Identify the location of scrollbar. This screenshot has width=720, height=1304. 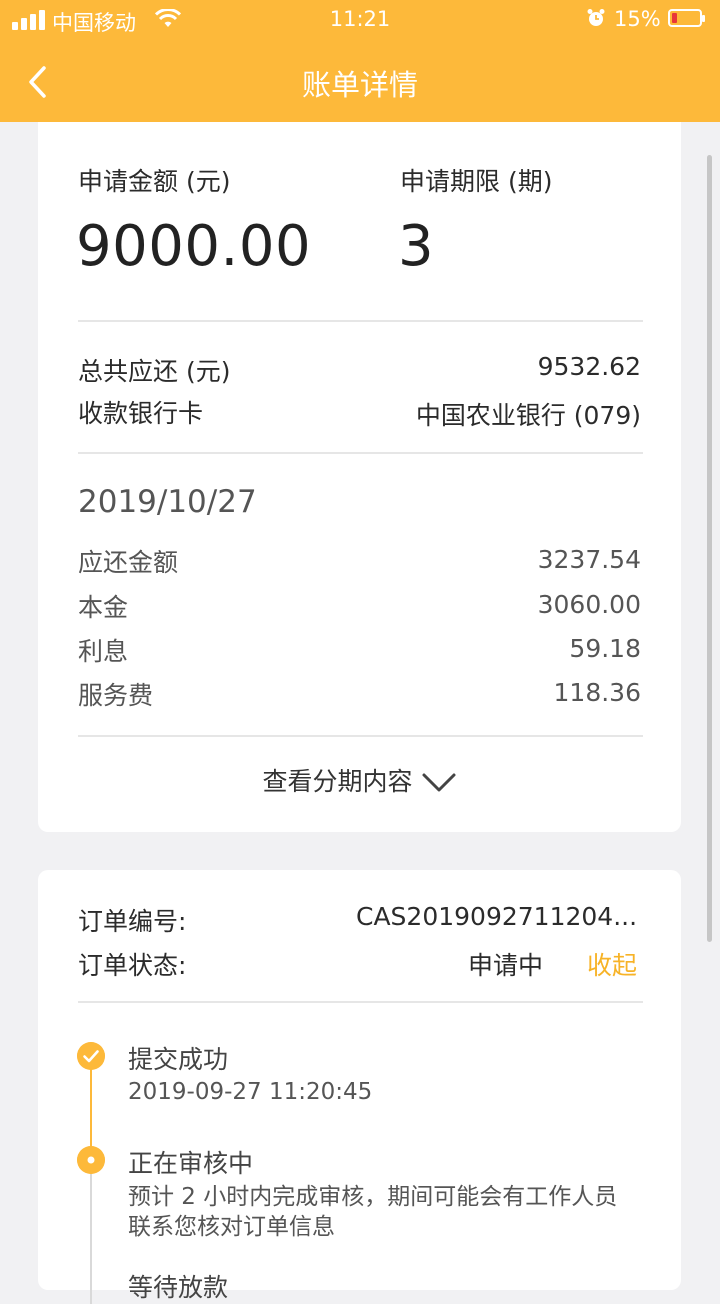
(709, 548).